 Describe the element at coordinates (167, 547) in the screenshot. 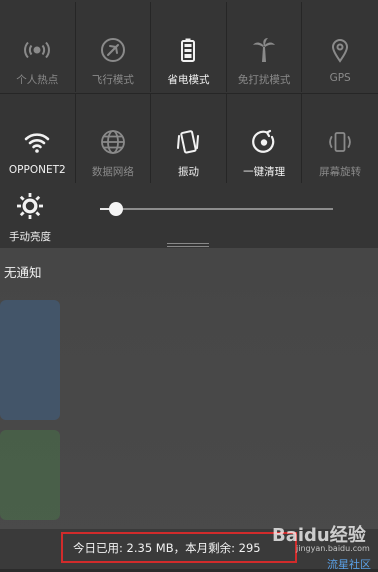

I see `data-usage-value: 今日已用: 2.35 MB，本月剩余: 295` at that location.